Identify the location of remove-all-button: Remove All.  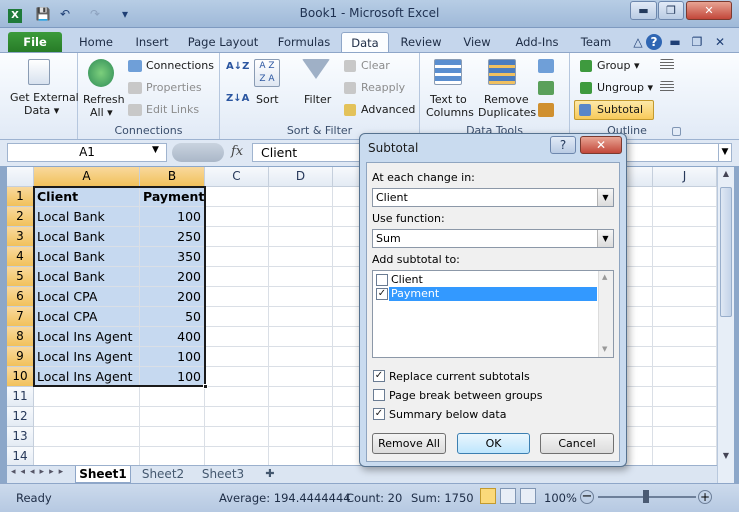
(409, 443).